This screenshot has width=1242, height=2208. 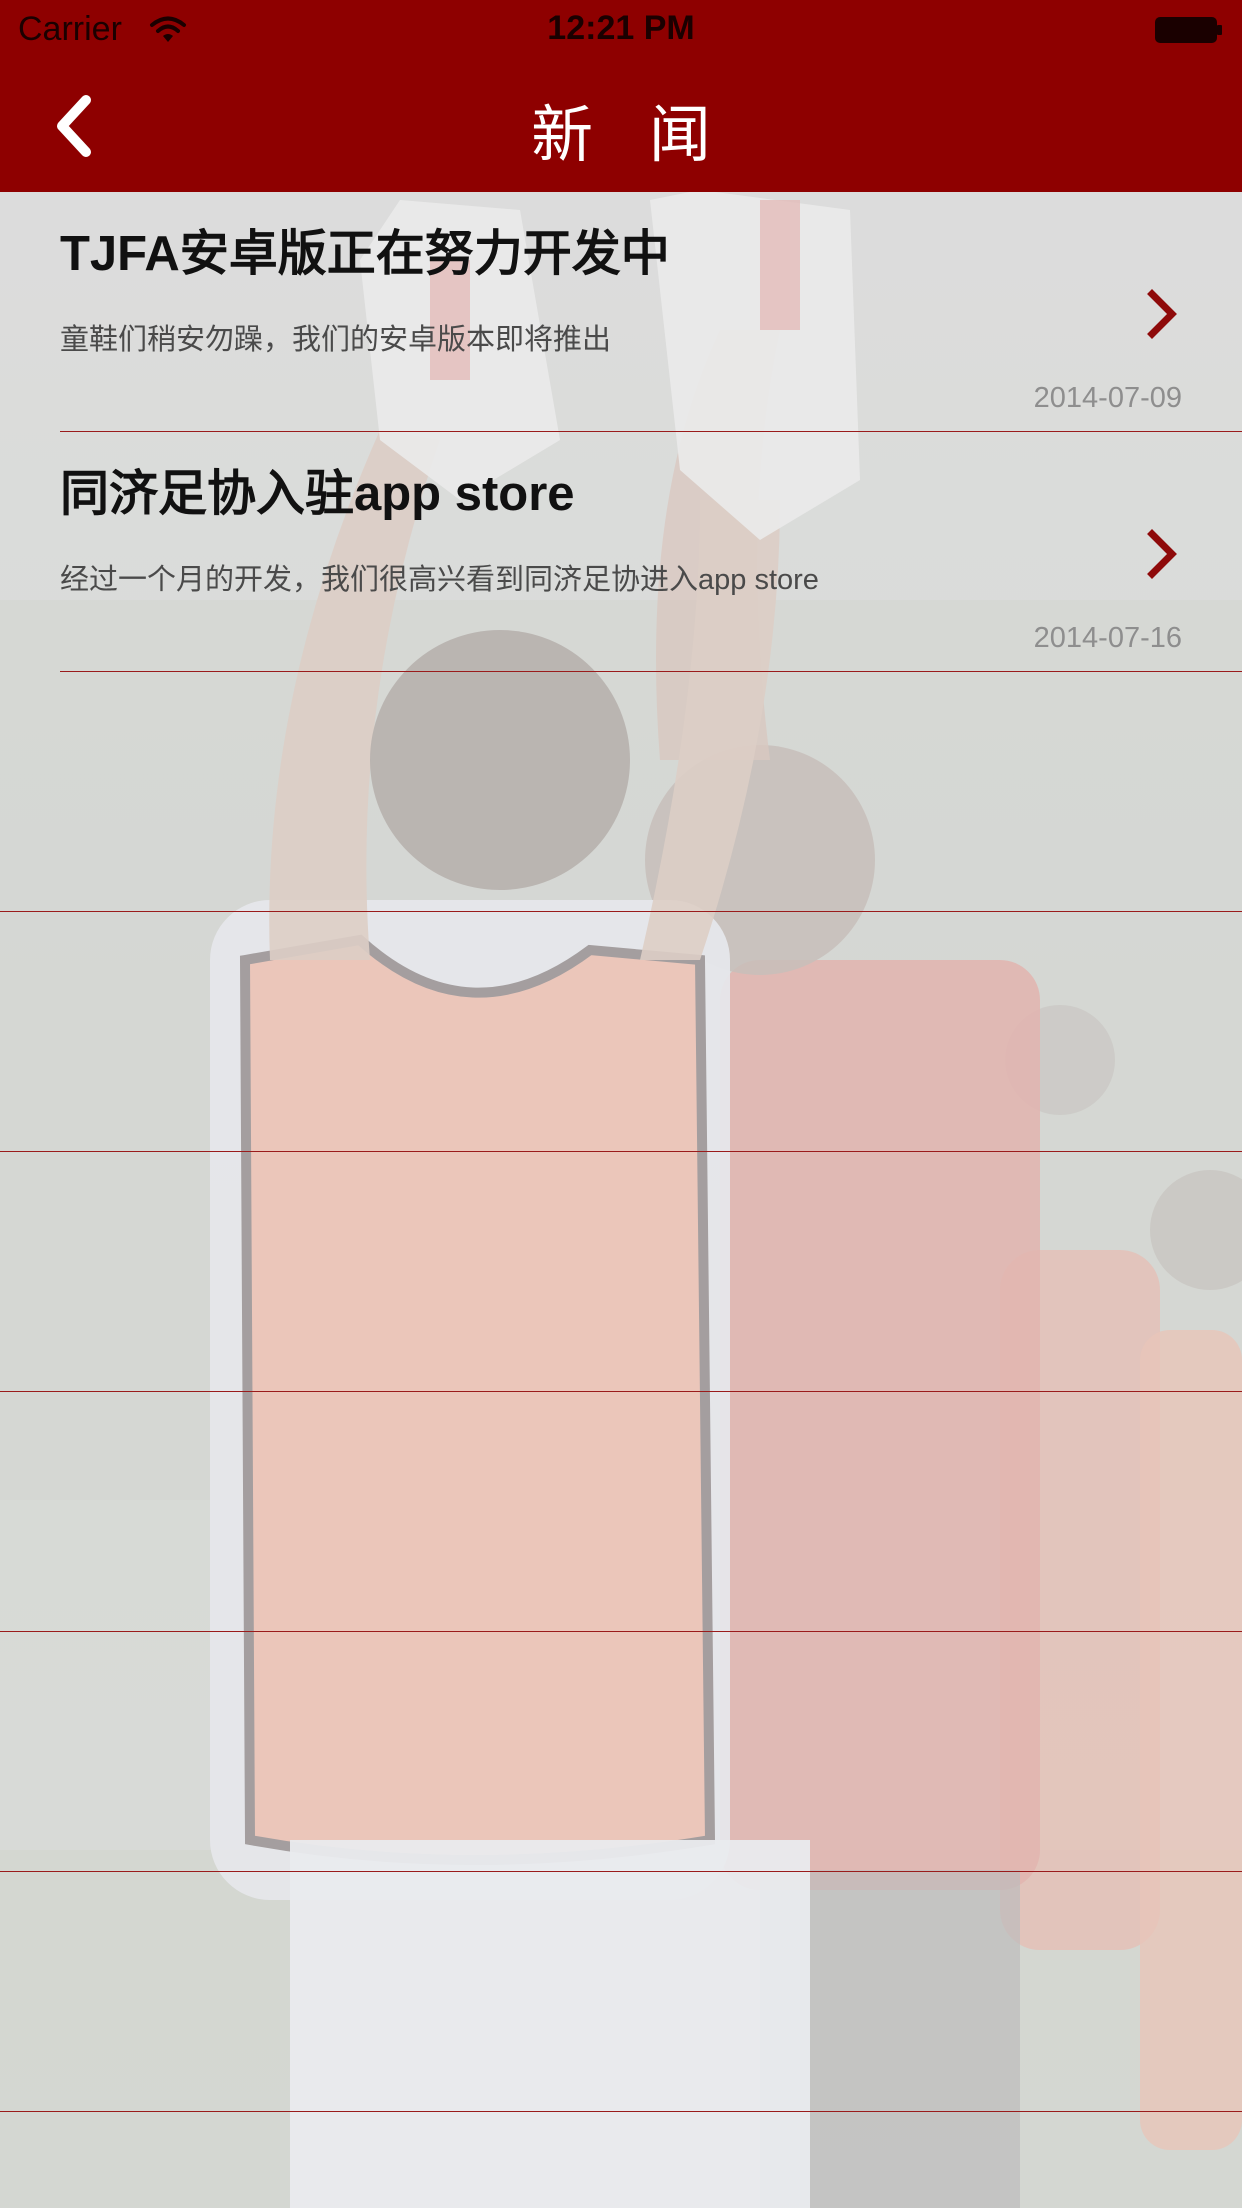 I want to click on page-title: 新 闻, so click(x=630, y=134).